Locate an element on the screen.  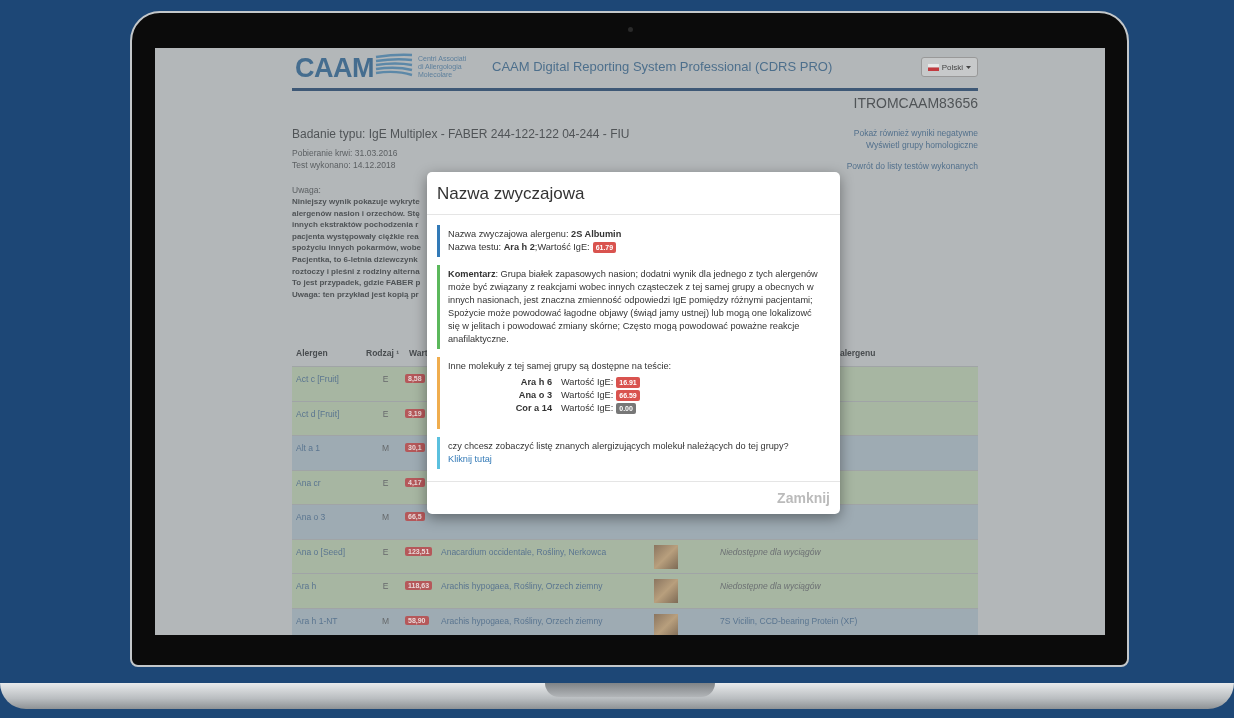
comment-text: Komentarz: Grupa białek zapasowych nasion; dodatni wynik dla jednego z tych alergenów może być związany z reakcjami wobec innych cząsteczek z tej samej grupy a obecnych w innych nasionach, jest znaczna zmienność odpowiedzi IgE pomiędzy różnymi pacjentami; Spożycie może powodować łagodne objawy (świąd jamy ustnej) lub mogą one lokalizowć się w jelitach i powodować zmiany skórne; Często mogą powodować poważne reakcje anafilaktyczne. is located at coordinates (633, 307).